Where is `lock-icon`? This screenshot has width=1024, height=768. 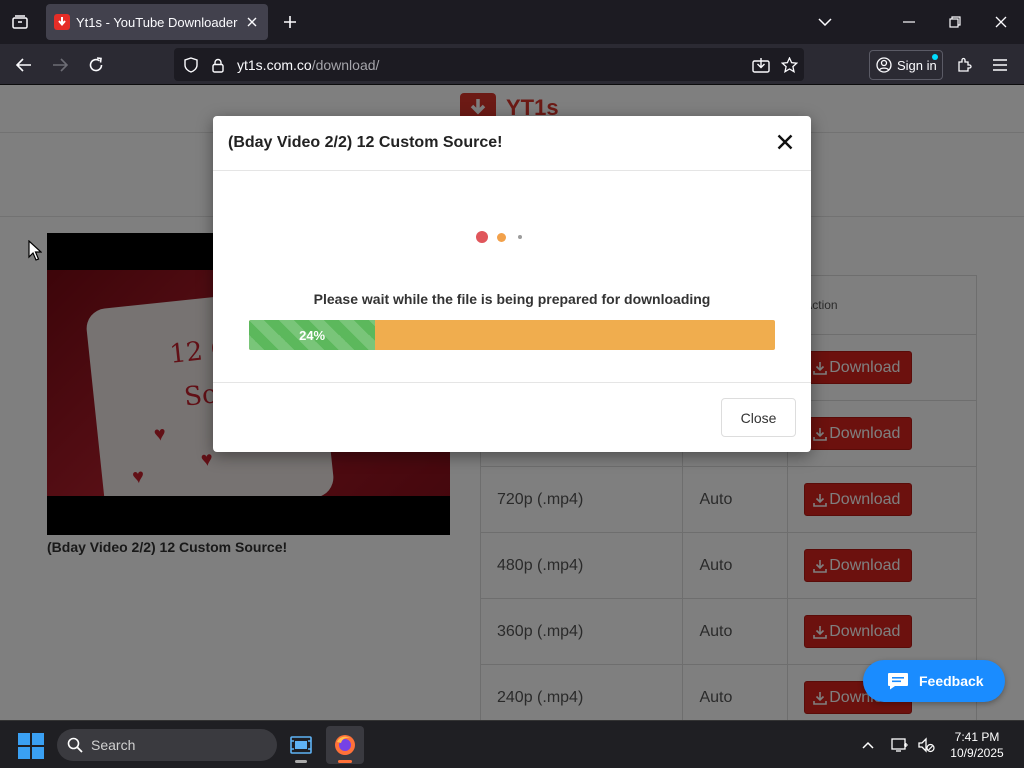 lock-icon is located at coordinates (218, 65).